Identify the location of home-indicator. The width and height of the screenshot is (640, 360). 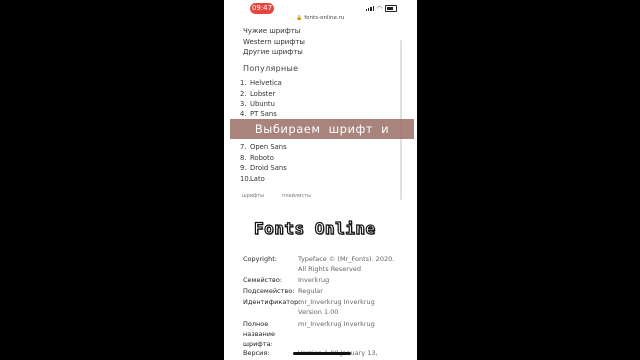
(322, 353).